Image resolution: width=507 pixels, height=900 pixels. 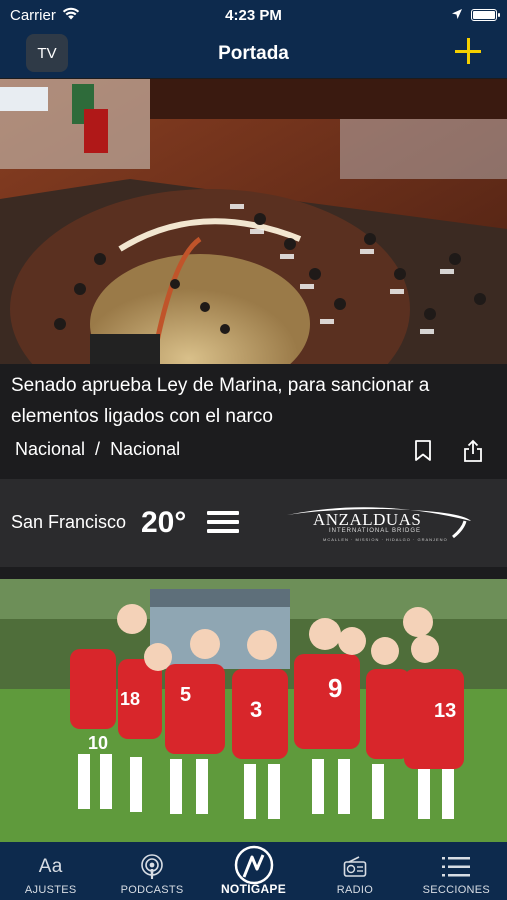 I want to click on svg-text: 9, so click(x=335, y=688).